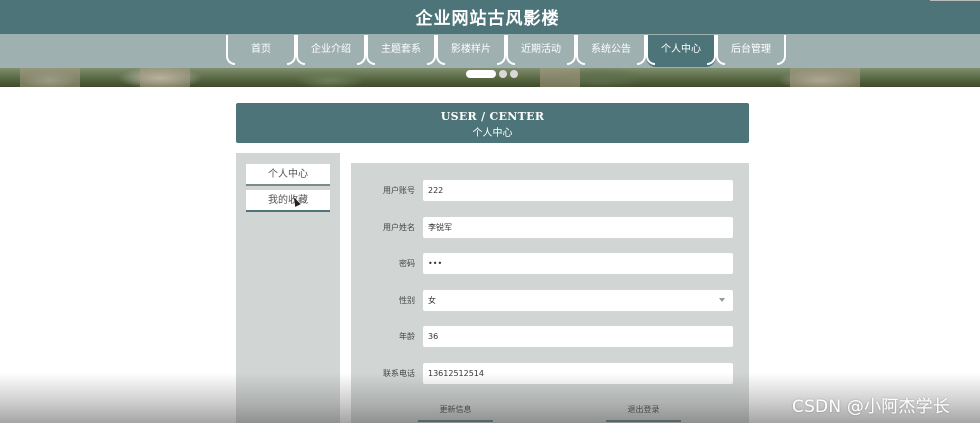  I want to click on sidebar-item-user-center: 个人中心, so click(288, 175).